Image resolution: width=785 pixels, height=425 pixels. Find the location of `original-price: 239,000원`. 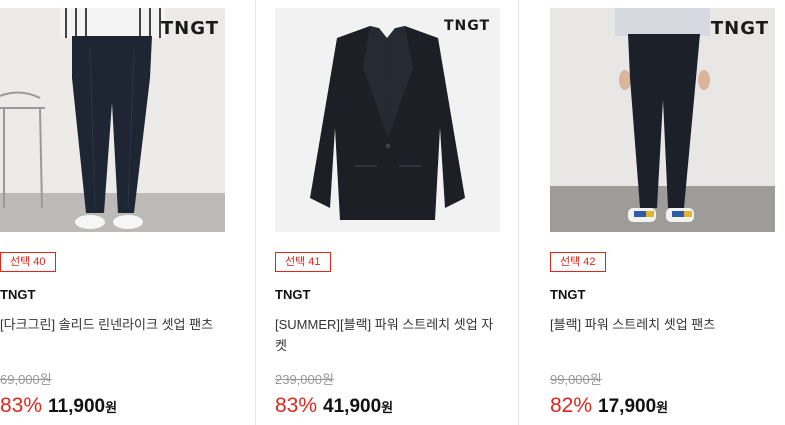

original-price: 239,000원 is located at coordinates (304, 379).